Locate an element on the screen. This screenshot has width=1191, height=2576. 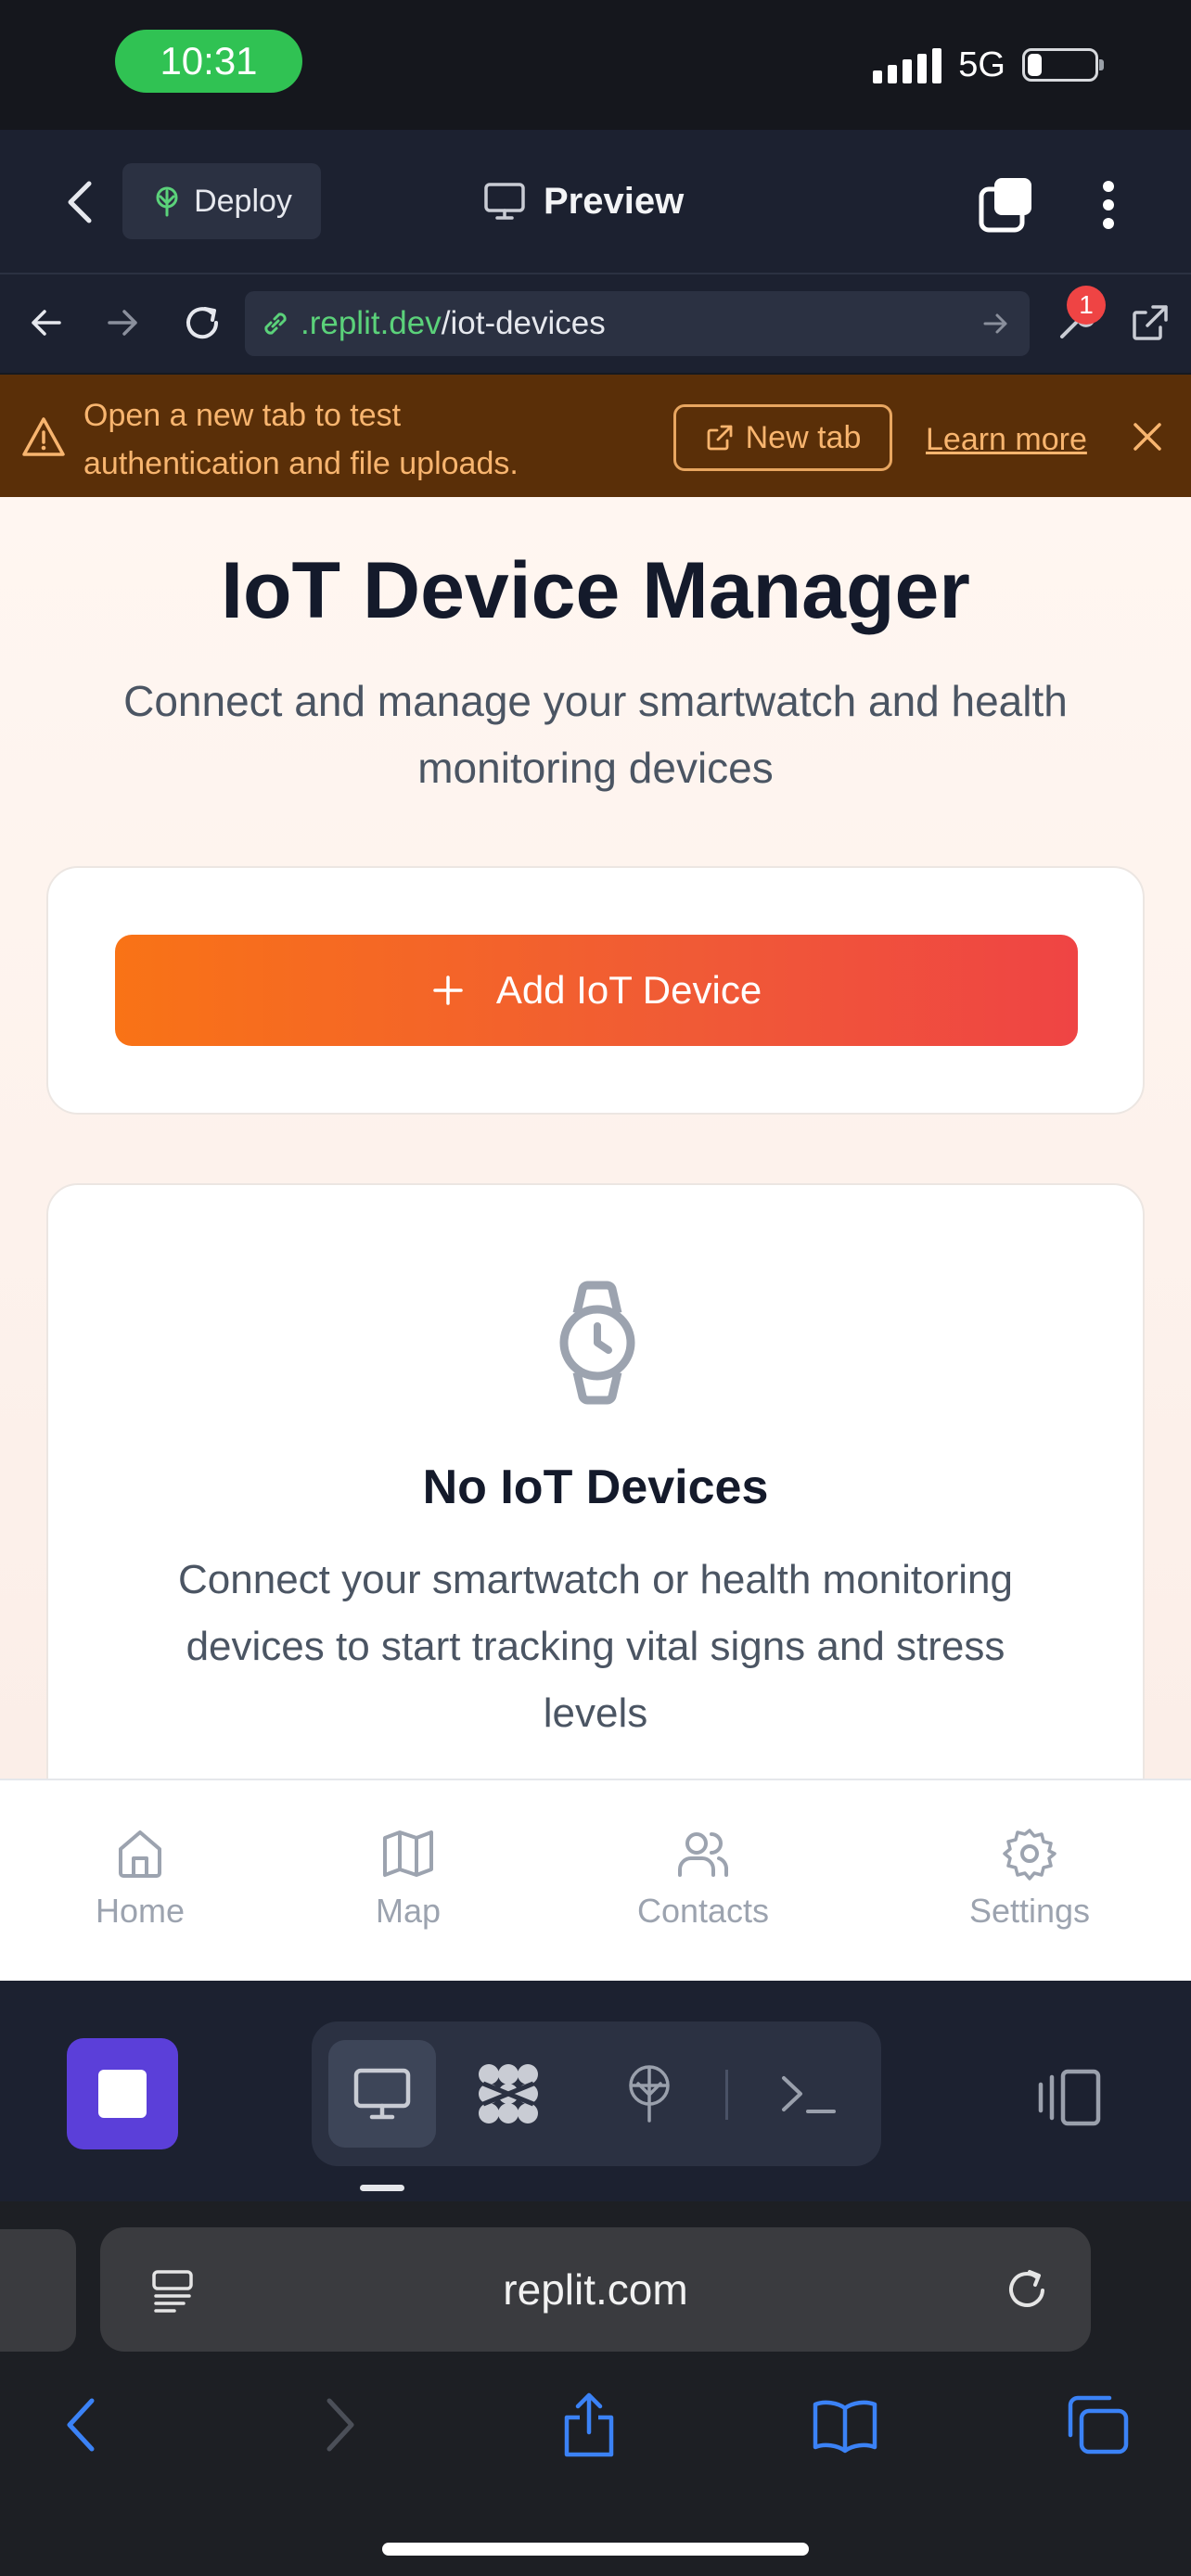
tool-switcher is located at coordinates (597, 2093).